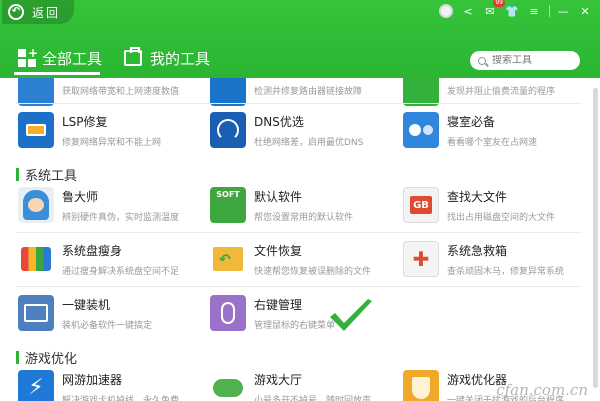 This screenshot has width=600, height=401. What do you see at coordinates (351, 315) in the screenshot?
I see `check-mark-icon` at bounding box center [351, 315].